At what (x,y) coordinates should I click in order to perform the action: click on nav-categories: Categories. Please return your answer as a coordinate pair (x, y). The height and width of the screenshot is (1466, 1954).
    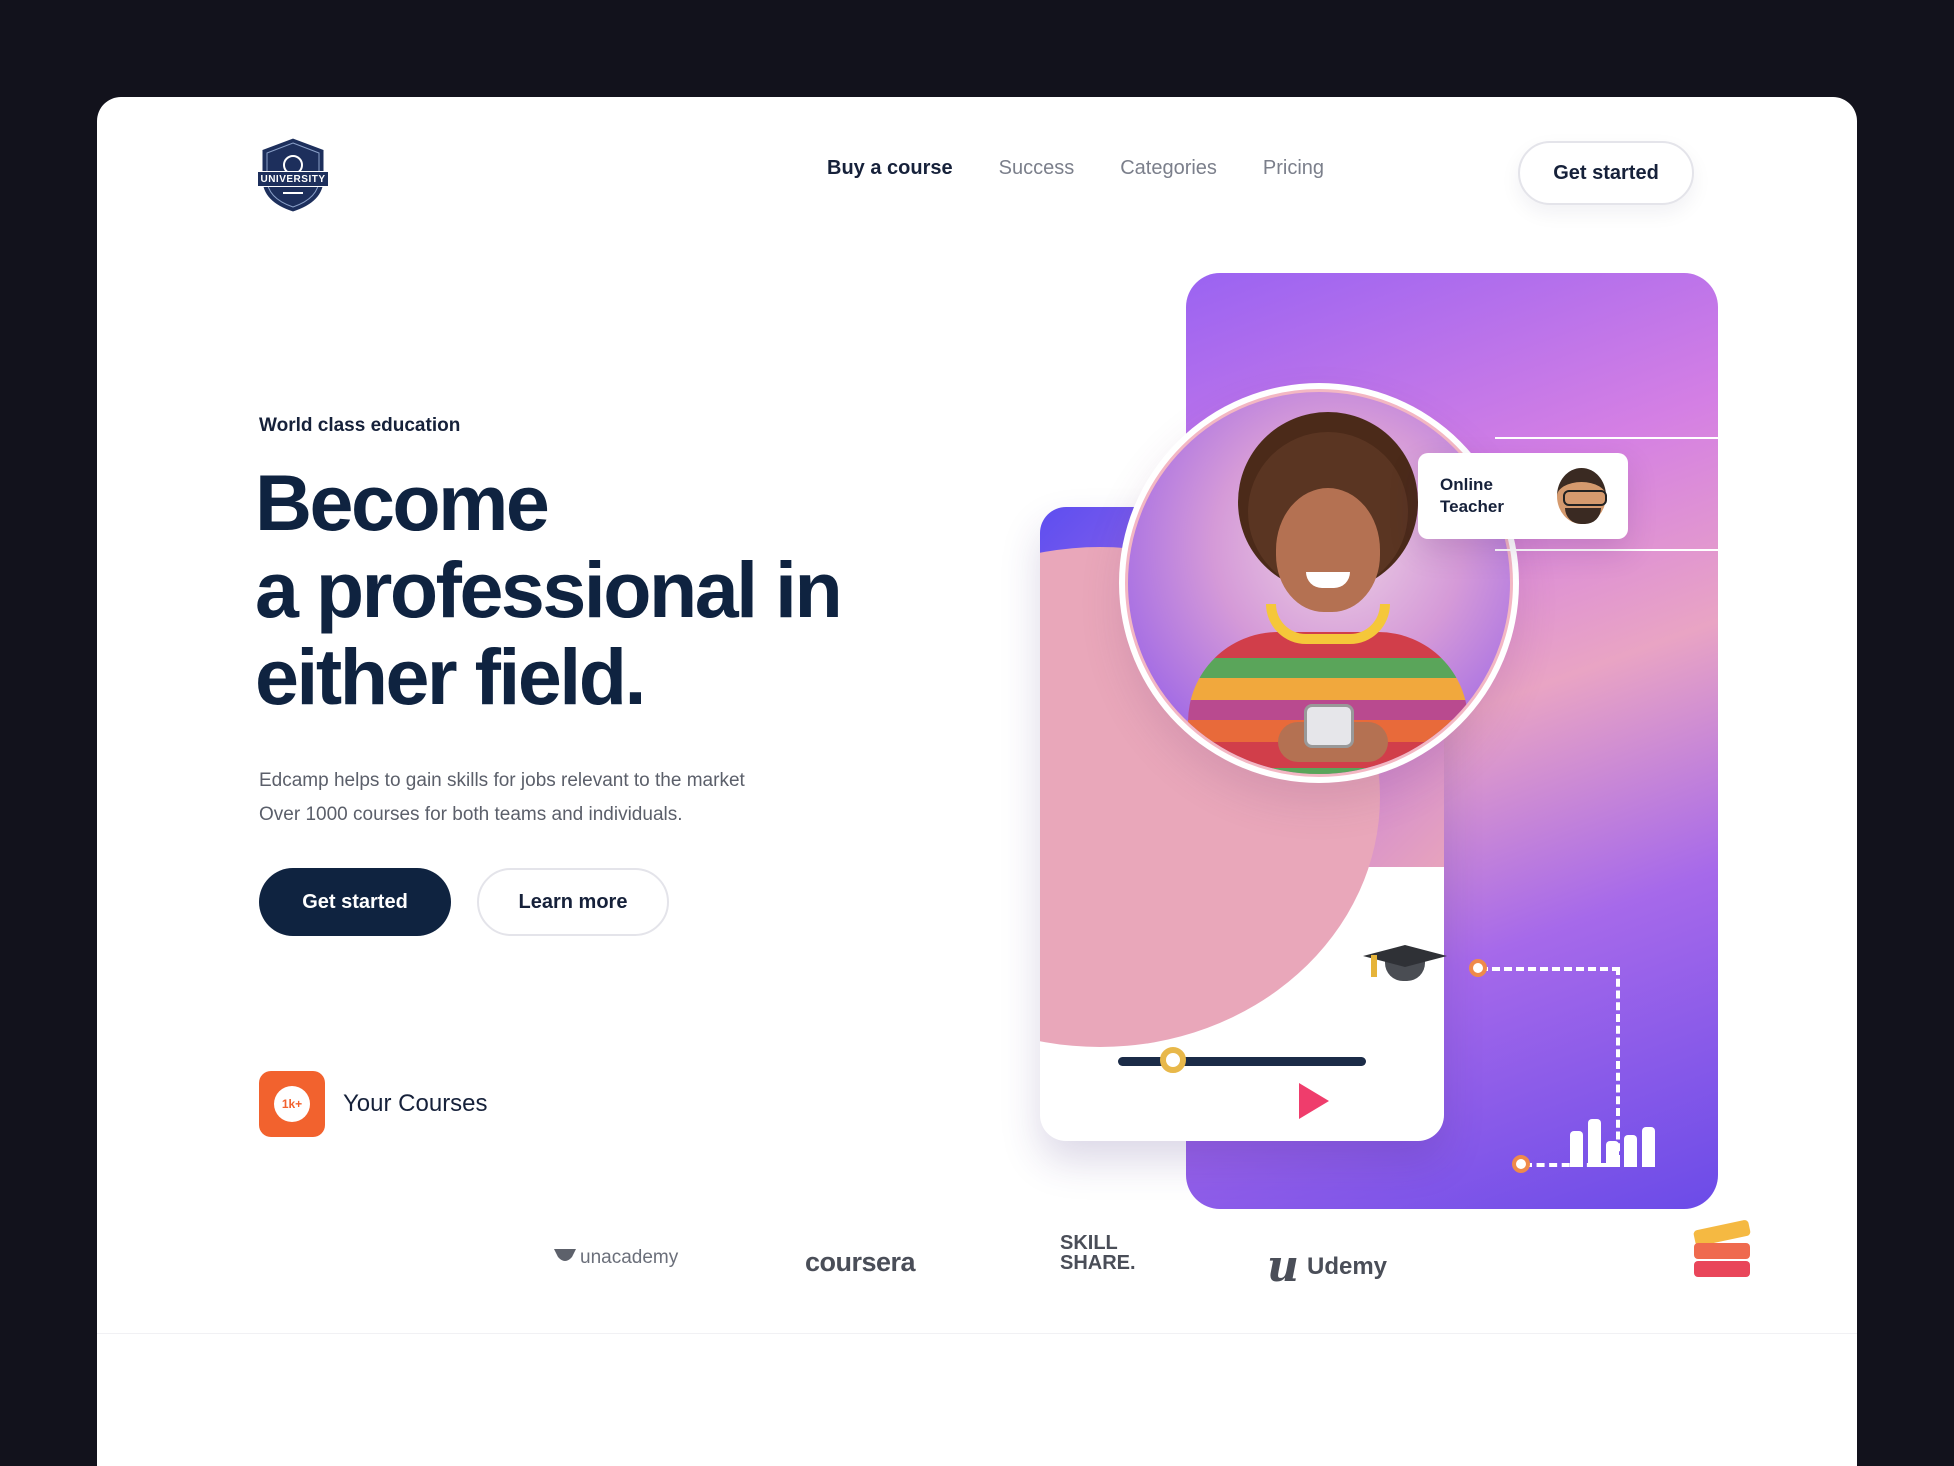
    Looking at the image, I should click on (1168, 168).